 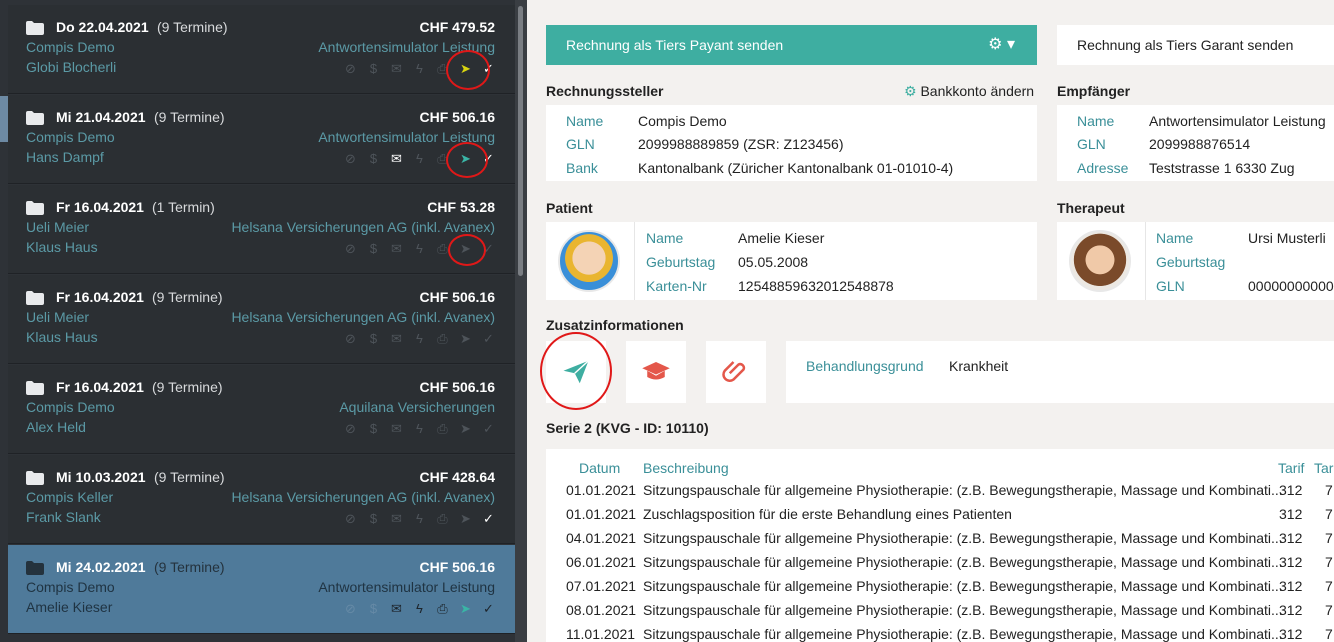 What do you see at coordinates (656, 372) in the screenshot?
I see `education-tile` at bounding box center [656, 372].